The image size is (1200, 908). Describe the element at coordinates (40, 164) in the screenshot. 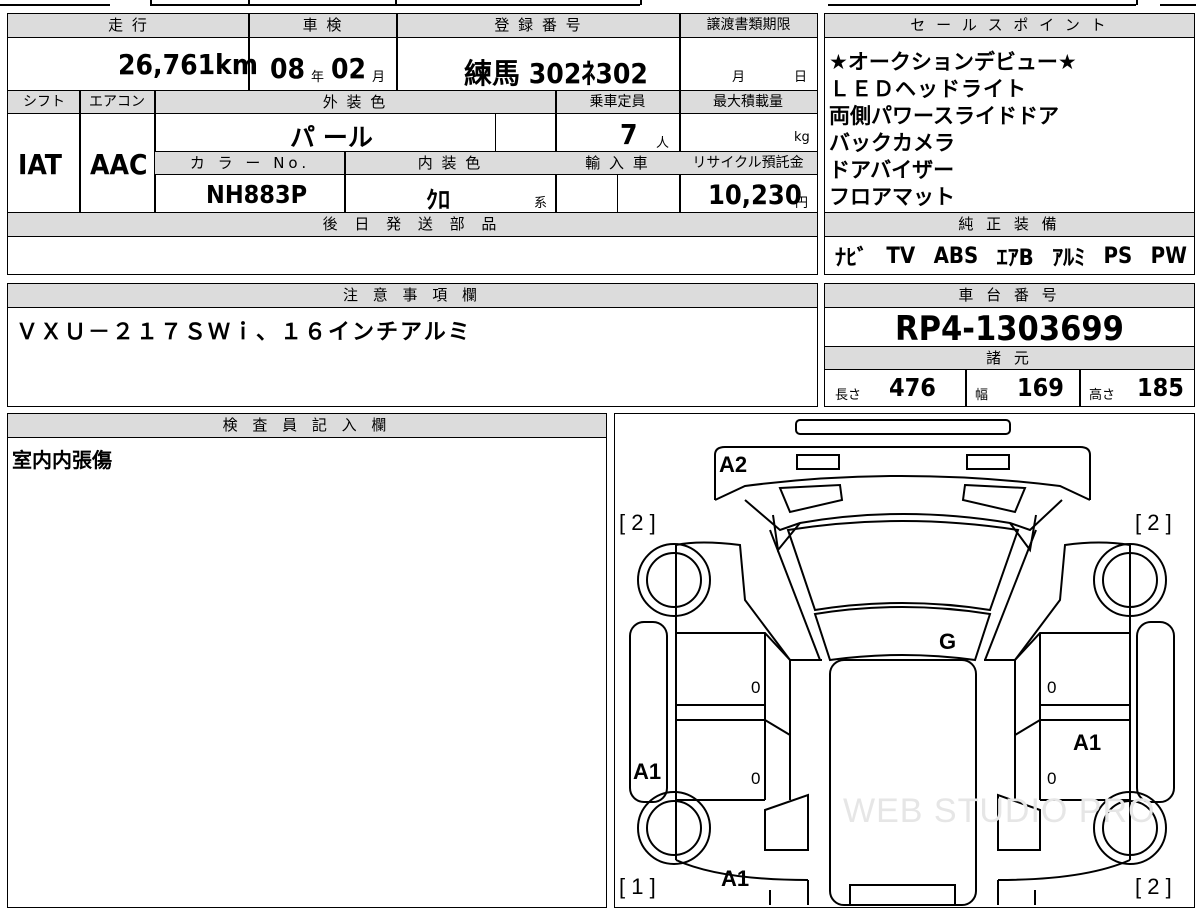

I see `shift-value: IAT` at that location.